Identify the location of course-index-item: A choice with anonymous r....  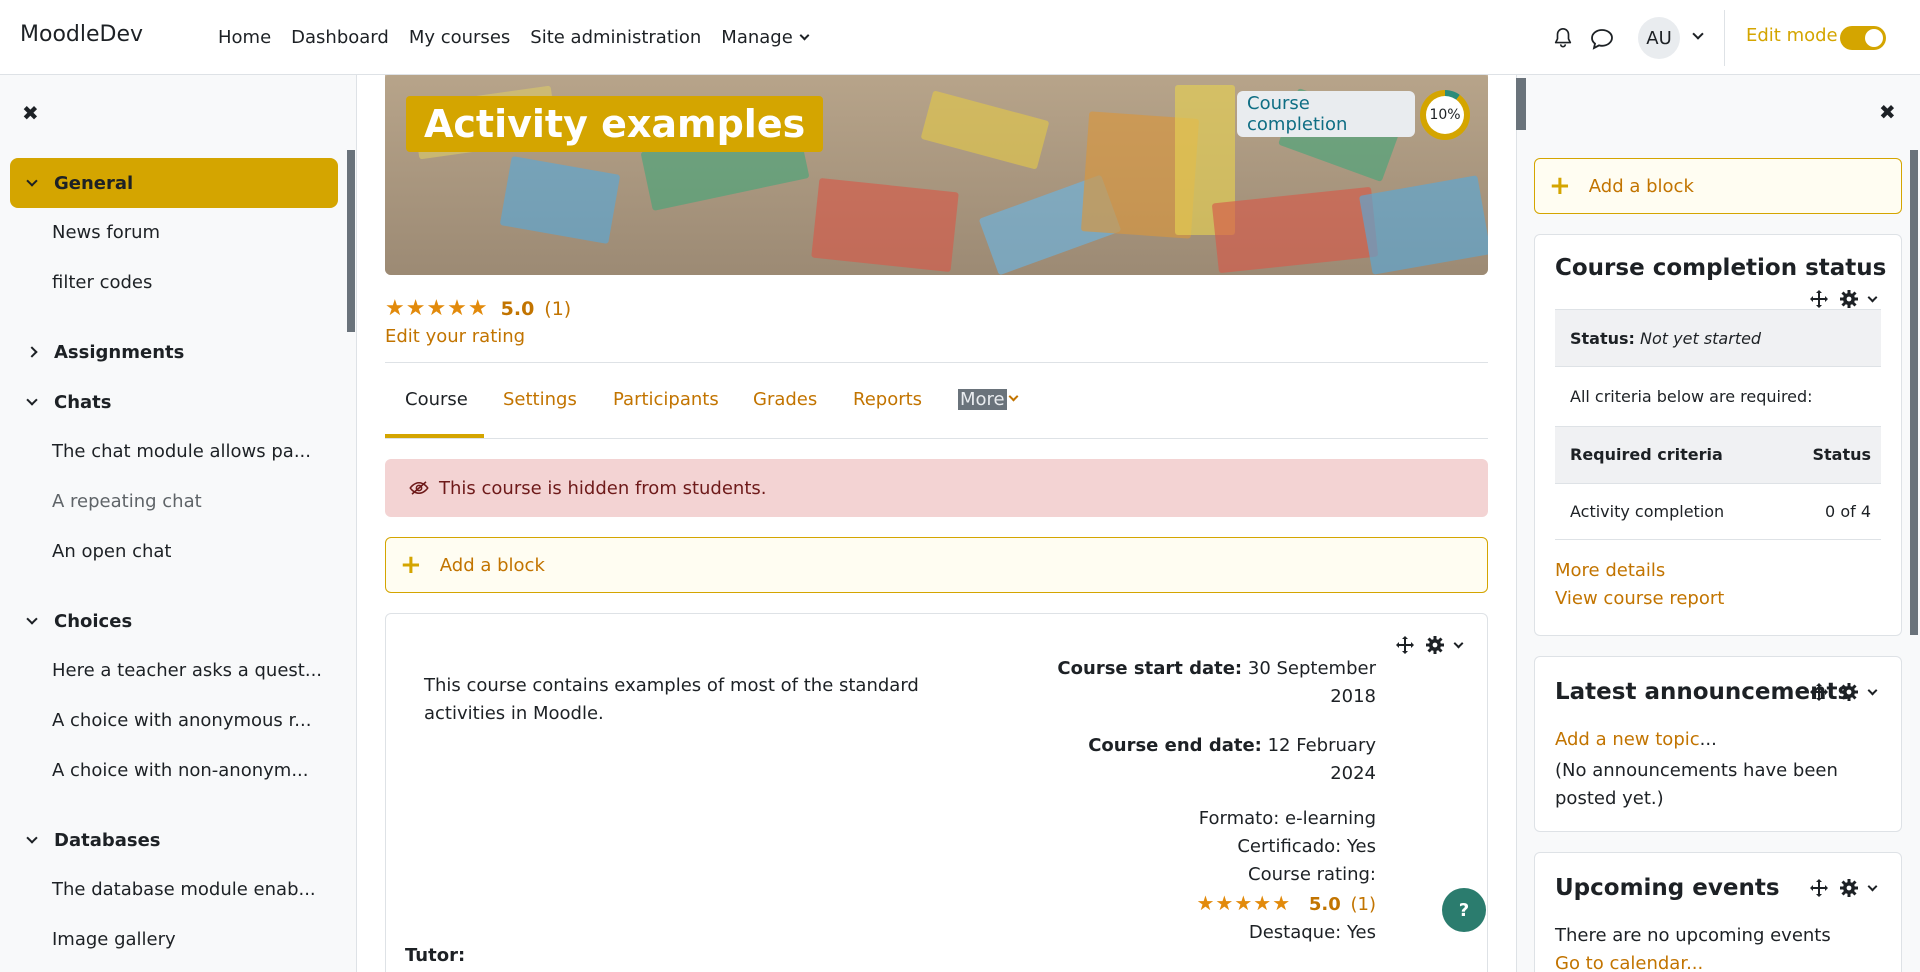
(181, 720).